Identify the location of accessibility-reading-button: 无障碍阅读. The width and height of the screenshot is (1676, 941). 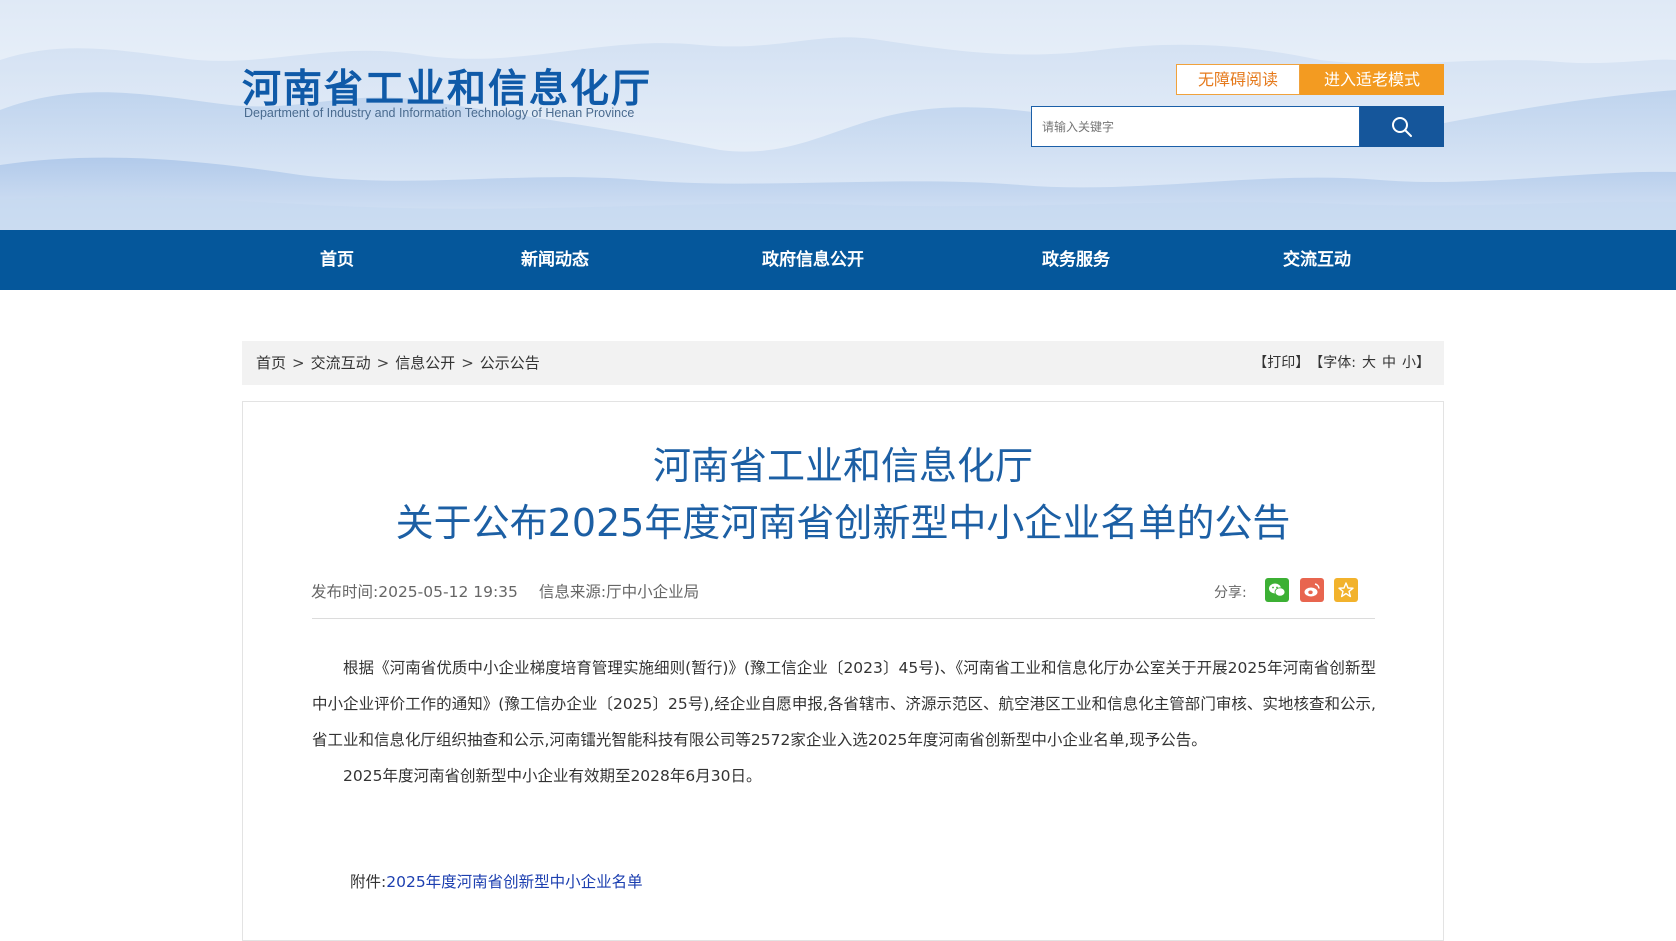
(1238, 79).